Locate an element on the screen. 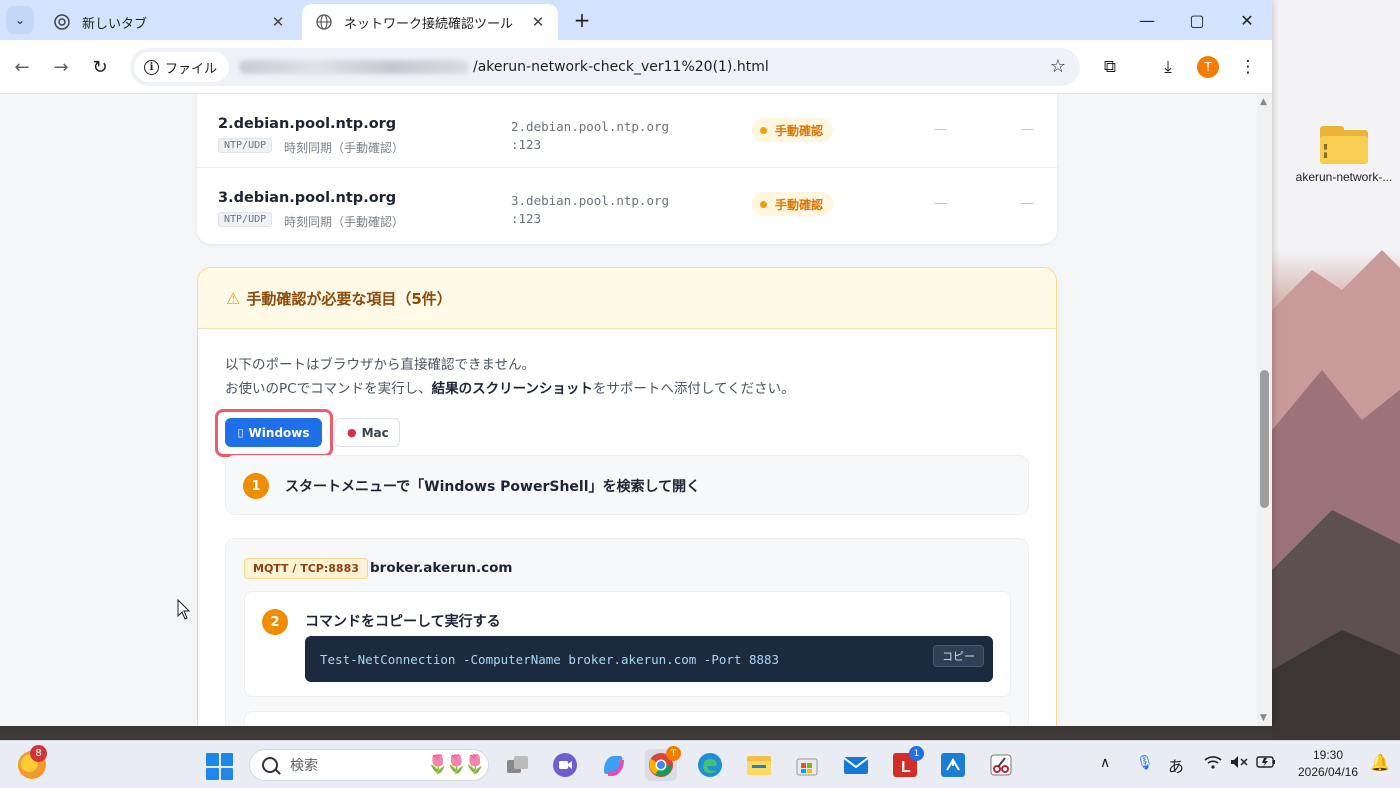 The width and height of the screenshot is (1400, 788). new-tab-button: + is located at coordinates (582, 20).